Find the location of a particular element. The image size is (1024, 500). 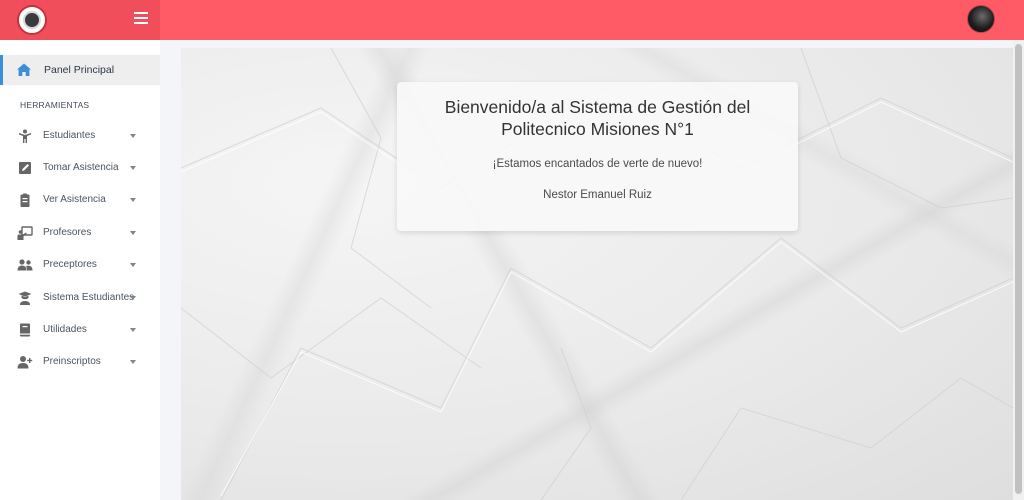

sidebar-item-label: Preinscriptos is located at coordinates (72, 361).